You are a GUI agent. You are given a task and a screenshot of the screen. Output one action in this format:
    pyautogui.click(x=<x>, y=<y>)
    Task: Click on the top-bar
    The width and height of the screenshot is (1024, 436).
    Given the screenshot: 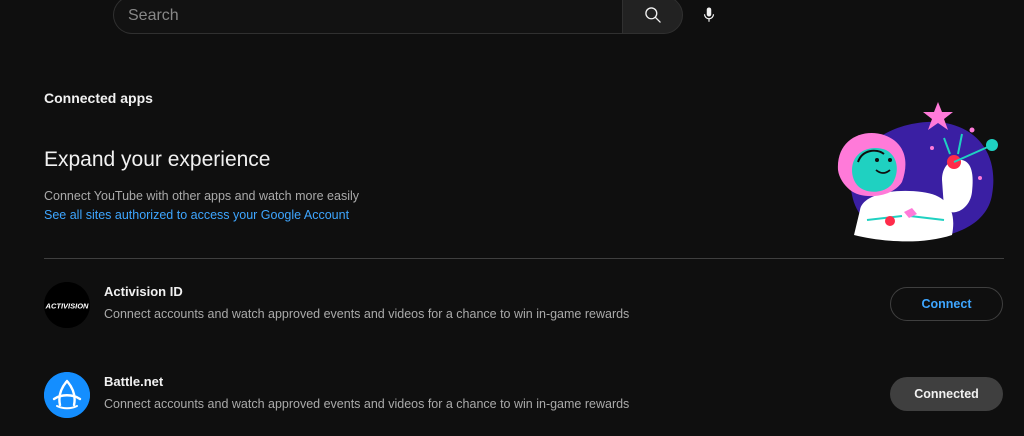 What is the action you would take?
    pyautogui.click(x=512, y=18)
    